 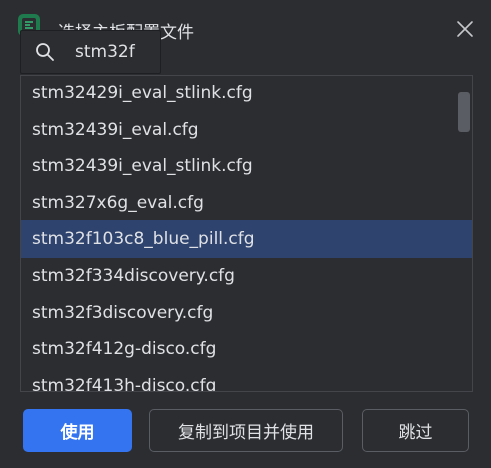 I want to click on skip-button: 跳过, so click(x=415, y=430).